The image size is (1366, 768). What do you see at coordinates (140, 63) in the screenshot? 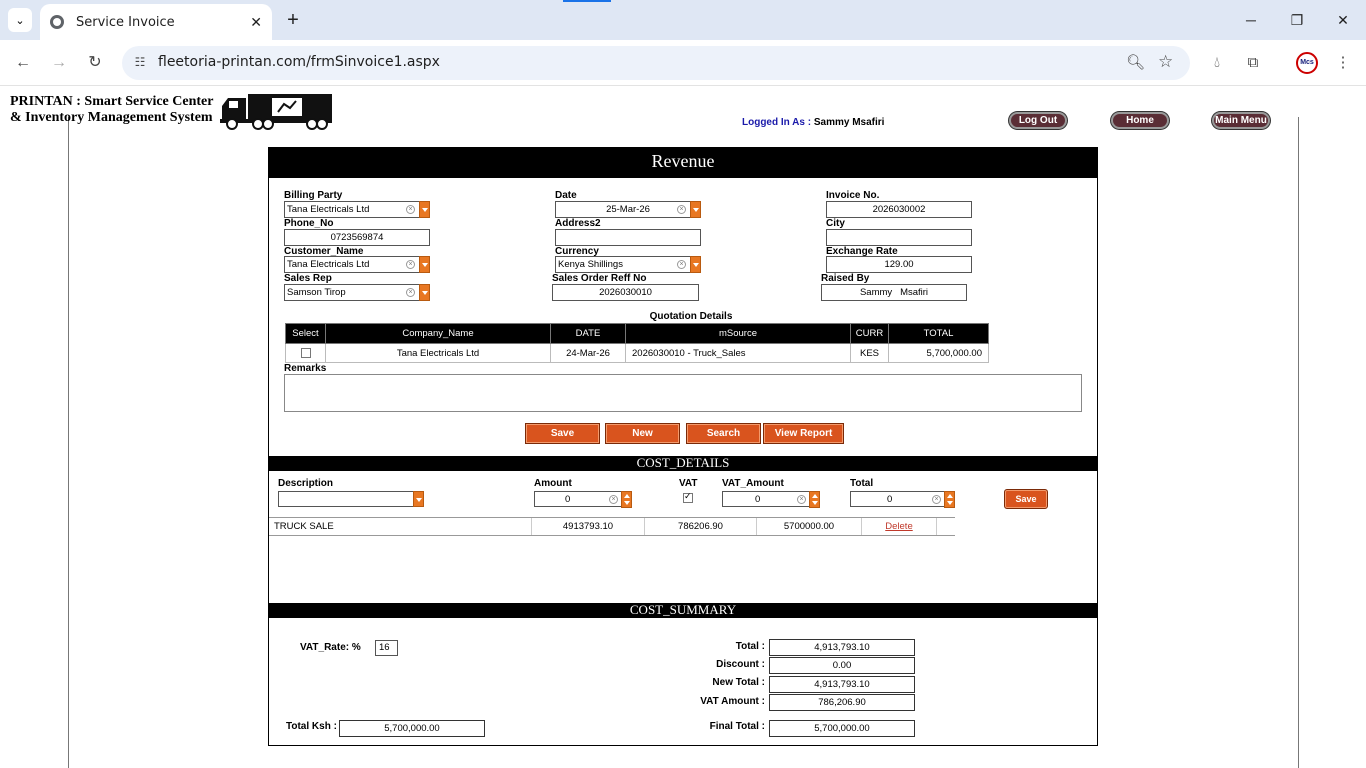
I see `site-settings-icon: ☷` at bounding box center [140, 63].